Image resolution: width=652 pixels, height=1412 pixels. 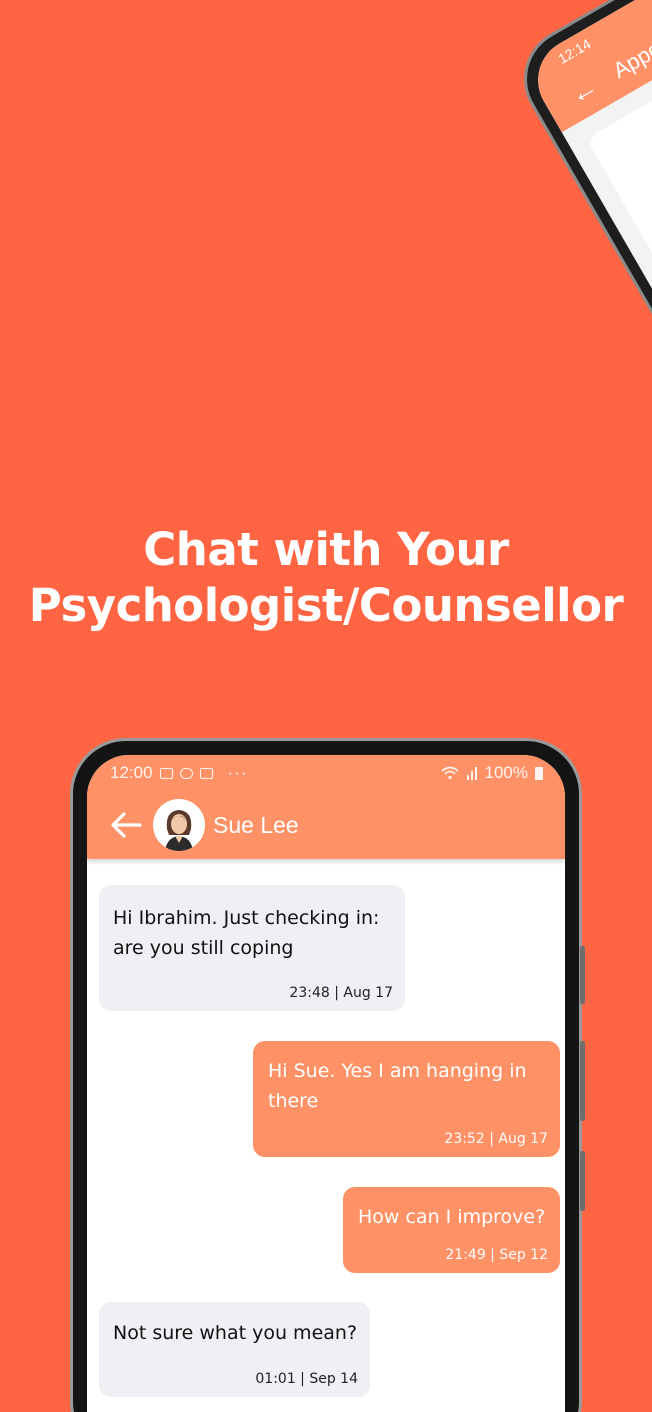 I want to click on message-timestamp: 23:48 | Aug 17, so click(x=341, y=993).